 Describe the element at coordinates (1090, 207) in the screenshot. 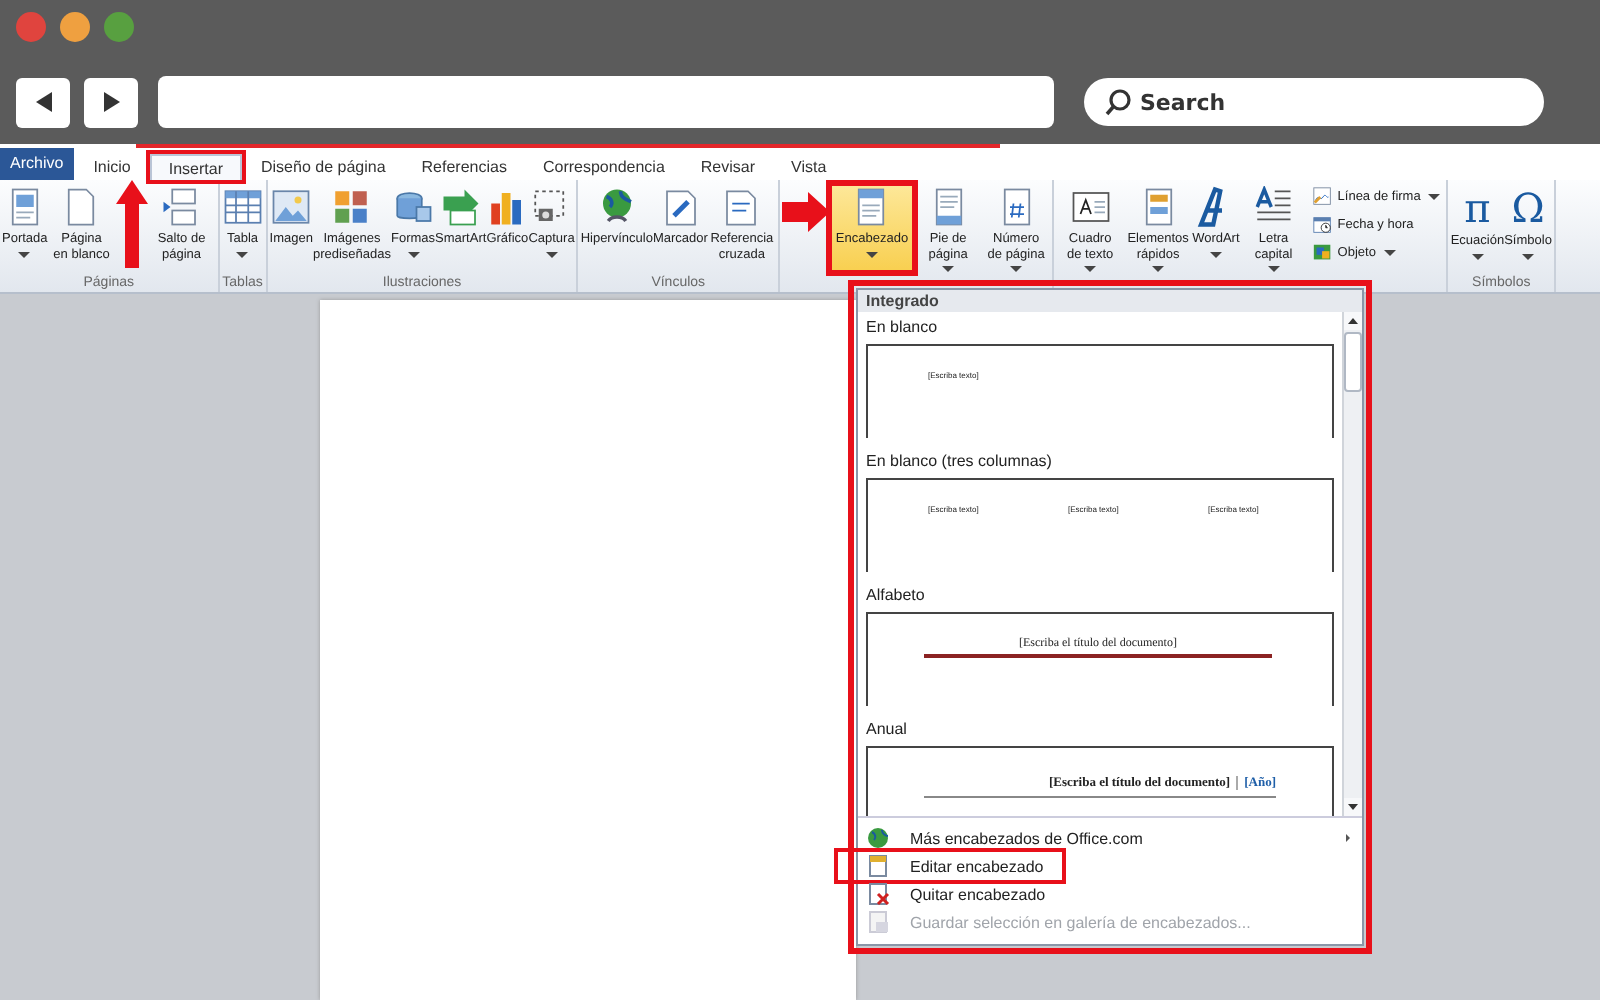

I see `text-box-icon` at that location.